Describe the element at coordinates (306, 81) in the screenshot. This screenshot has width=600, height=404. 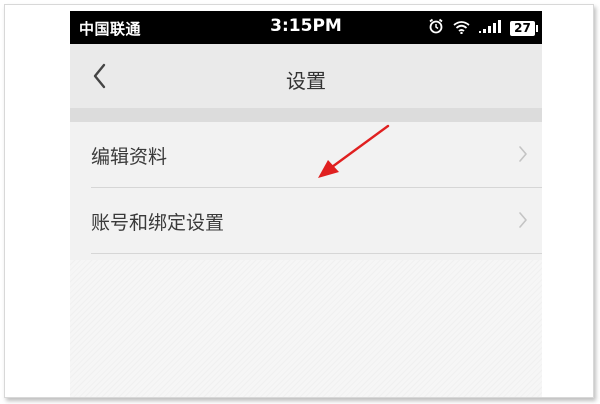
I see `page-title: 设置` at that location.